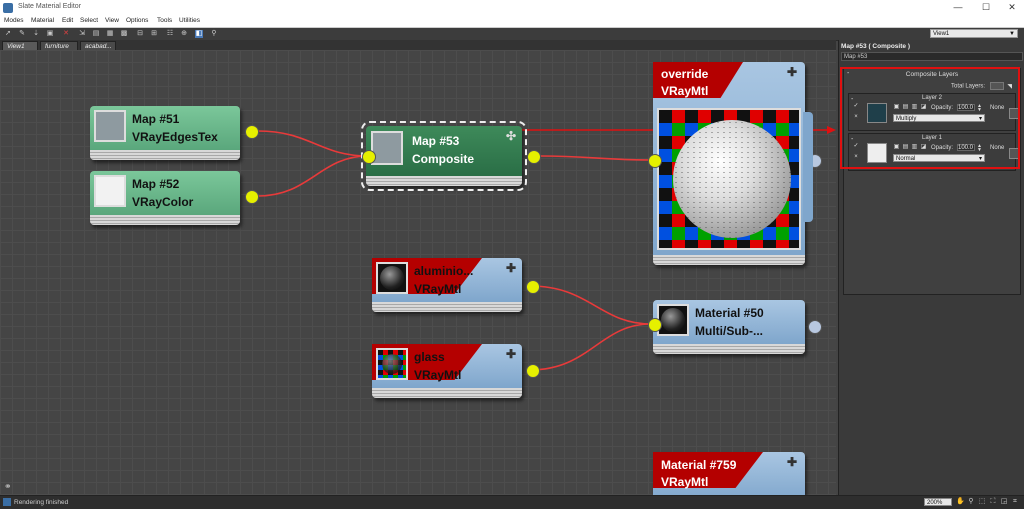 The height and width of the screenshot is (509, 1024). I want to click on map51-output-socket, so click(252, 132).